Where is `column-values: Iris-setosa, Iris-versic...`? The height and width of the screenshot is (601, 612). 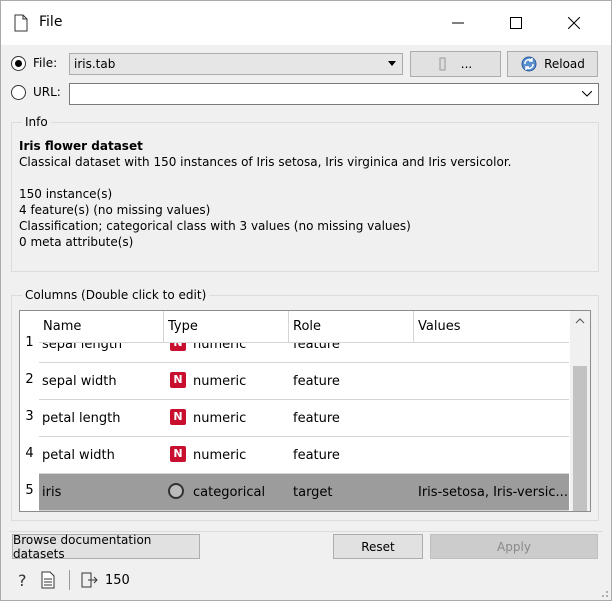 column-values: Iris-setosa, Iris-versic... is located at coordinates (493, 492).